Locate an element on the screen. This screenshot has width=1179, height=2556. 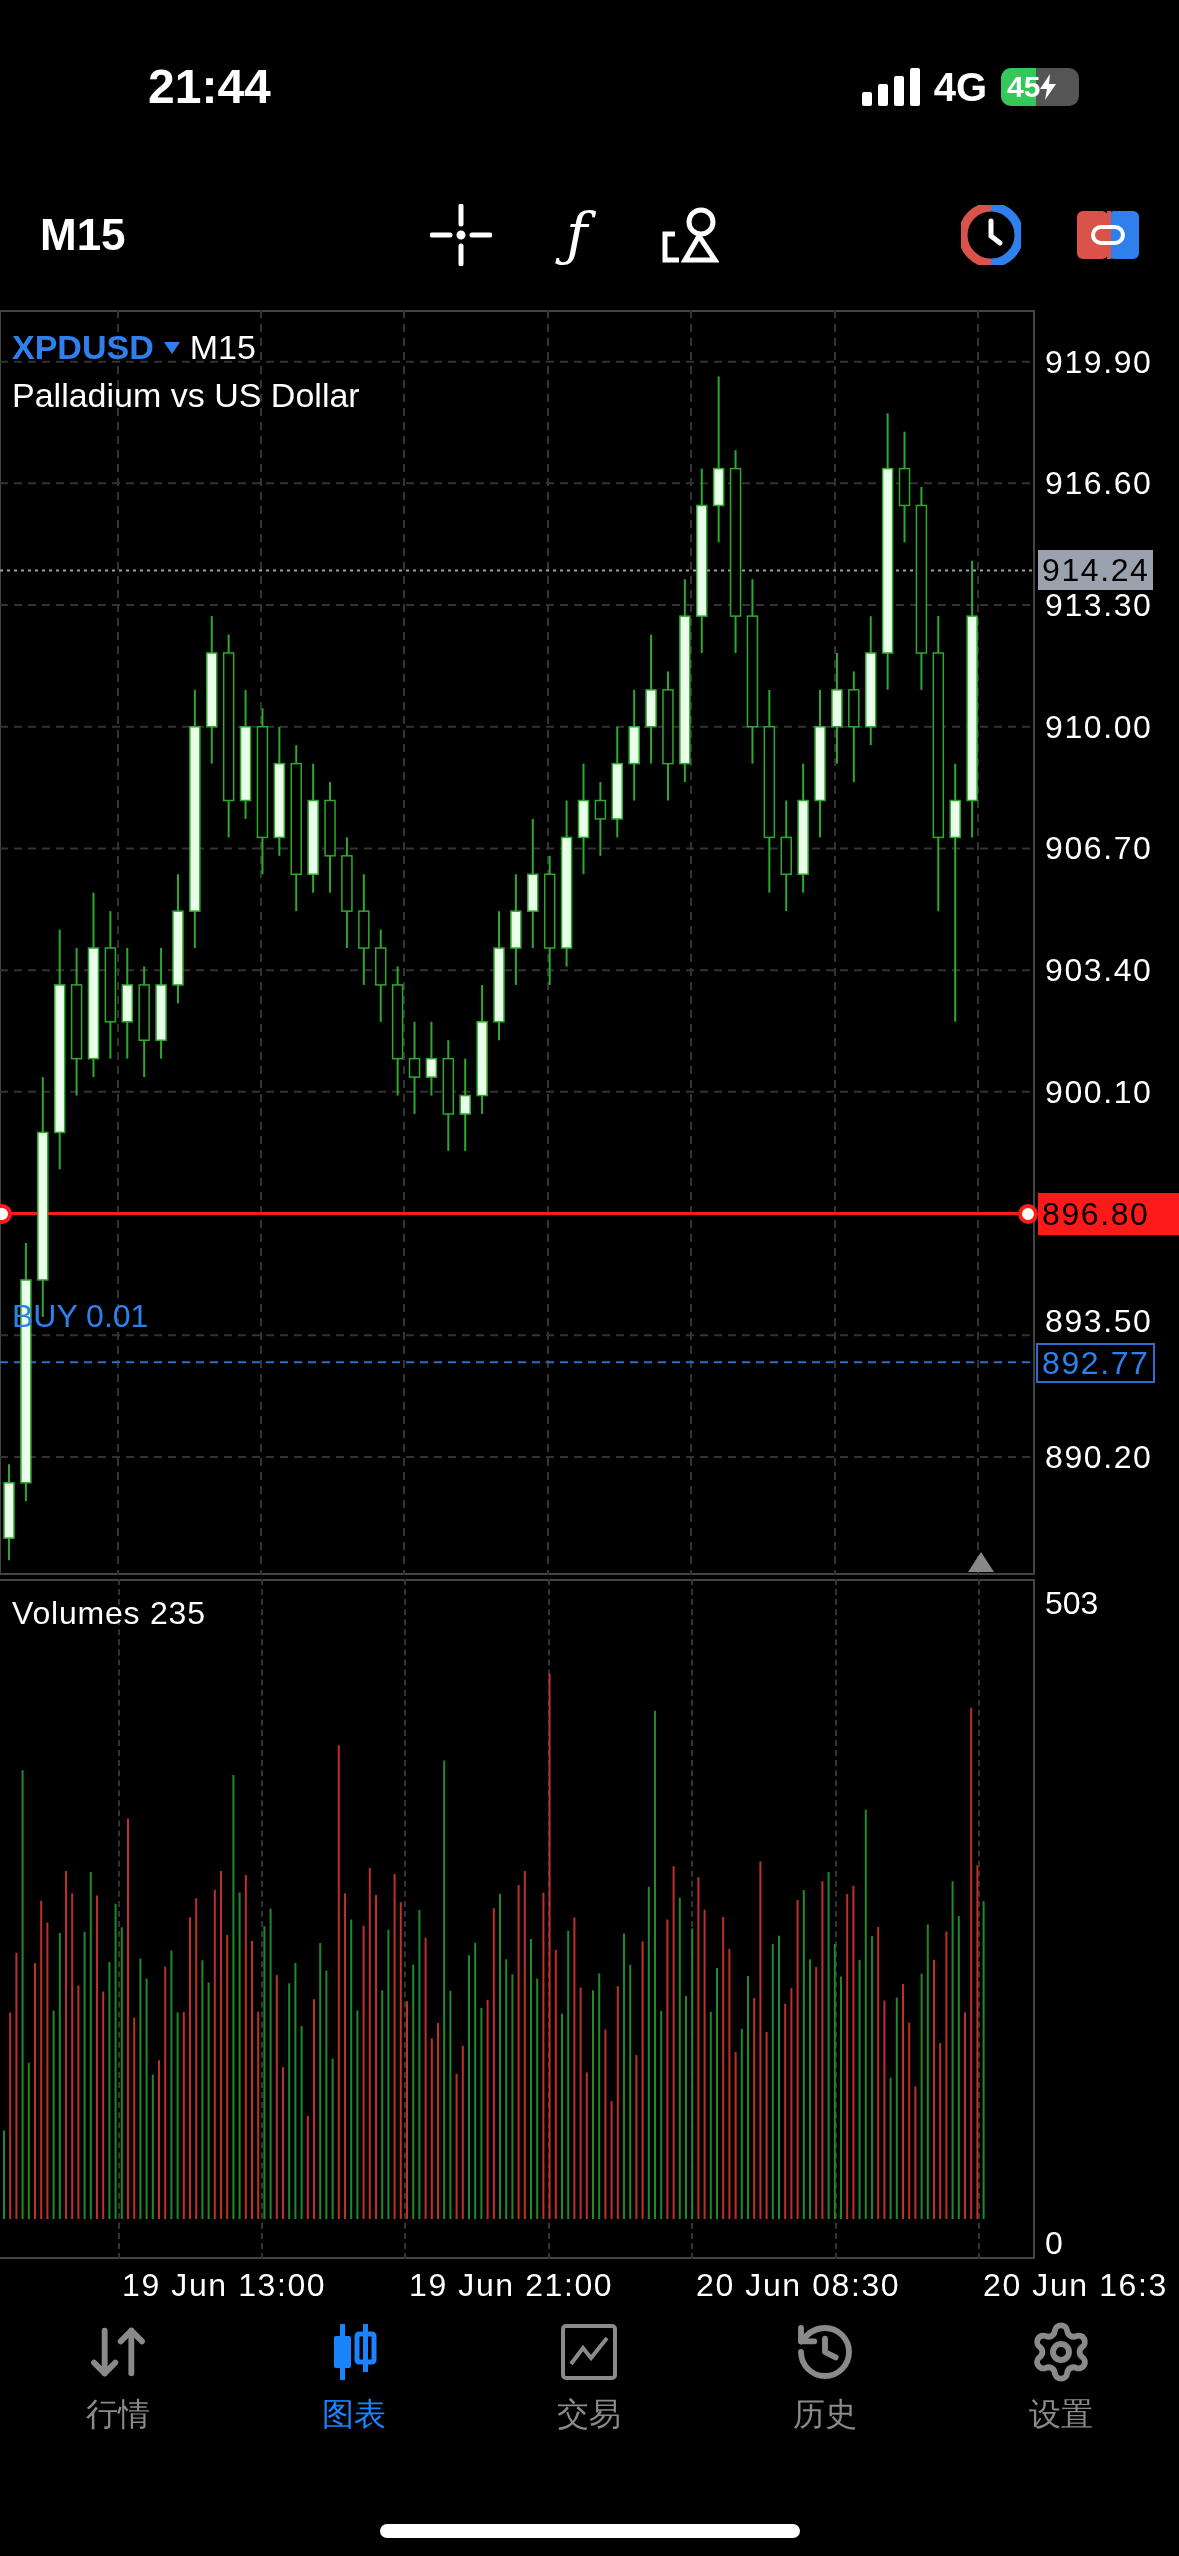
order-price-label: 892.77 is located at coordinates (1096, 1363).